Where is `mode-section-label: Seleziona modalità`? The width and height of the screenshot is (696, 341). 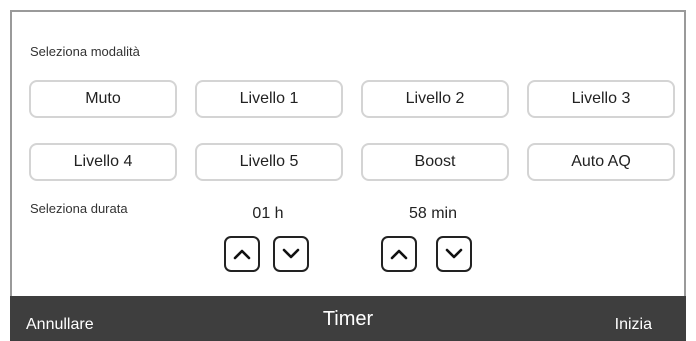 mode-section-label: Seleziona modalità is located at coordinates (85, 51).